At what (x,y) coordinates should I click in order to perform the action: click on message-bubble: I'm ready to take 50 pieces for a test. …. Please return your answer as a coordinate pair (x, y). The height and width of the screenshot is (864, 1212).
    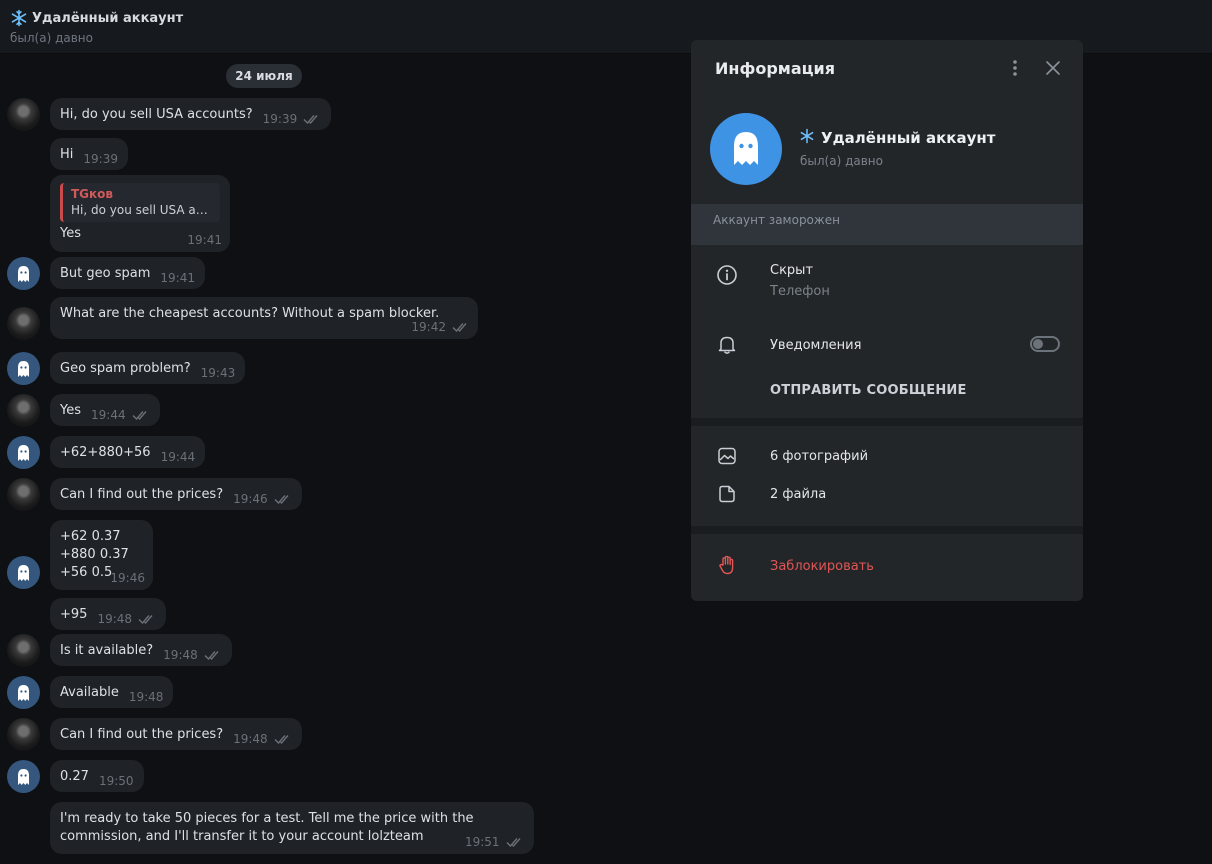
    Looking at the image, I should click on (292, 828).